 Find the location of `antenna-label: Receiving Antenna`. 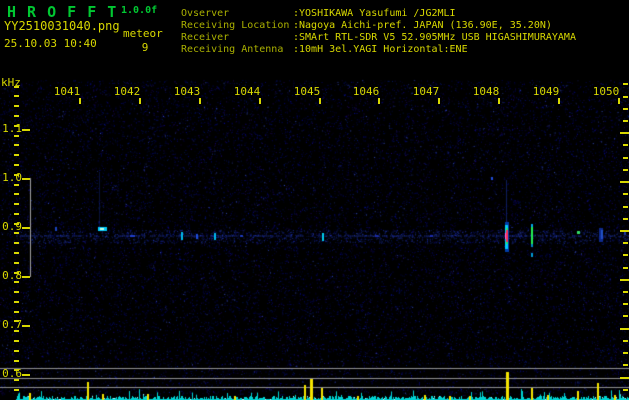

antenna-label: Receiving Antenna is located at coordinates (232, 49).